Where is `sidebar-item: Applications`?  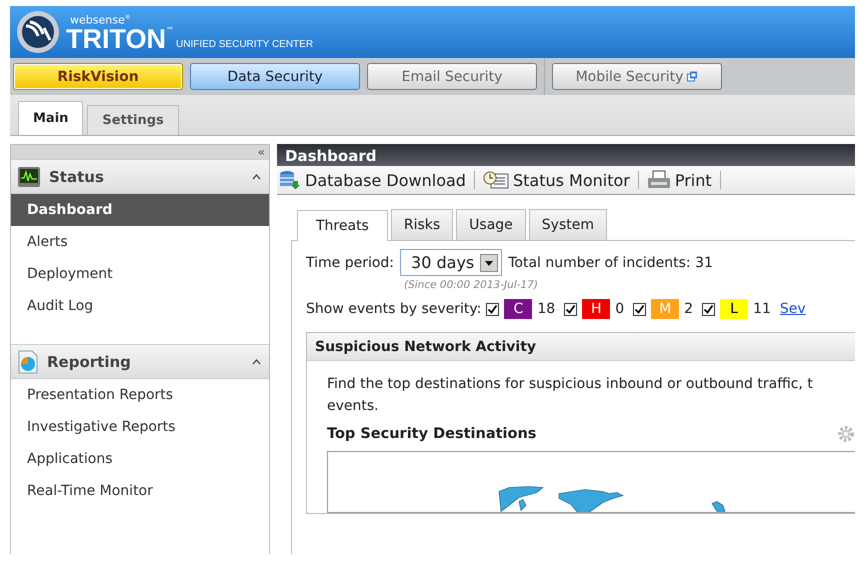
sidebar-item: Applications is located at coordinates (140, 459).